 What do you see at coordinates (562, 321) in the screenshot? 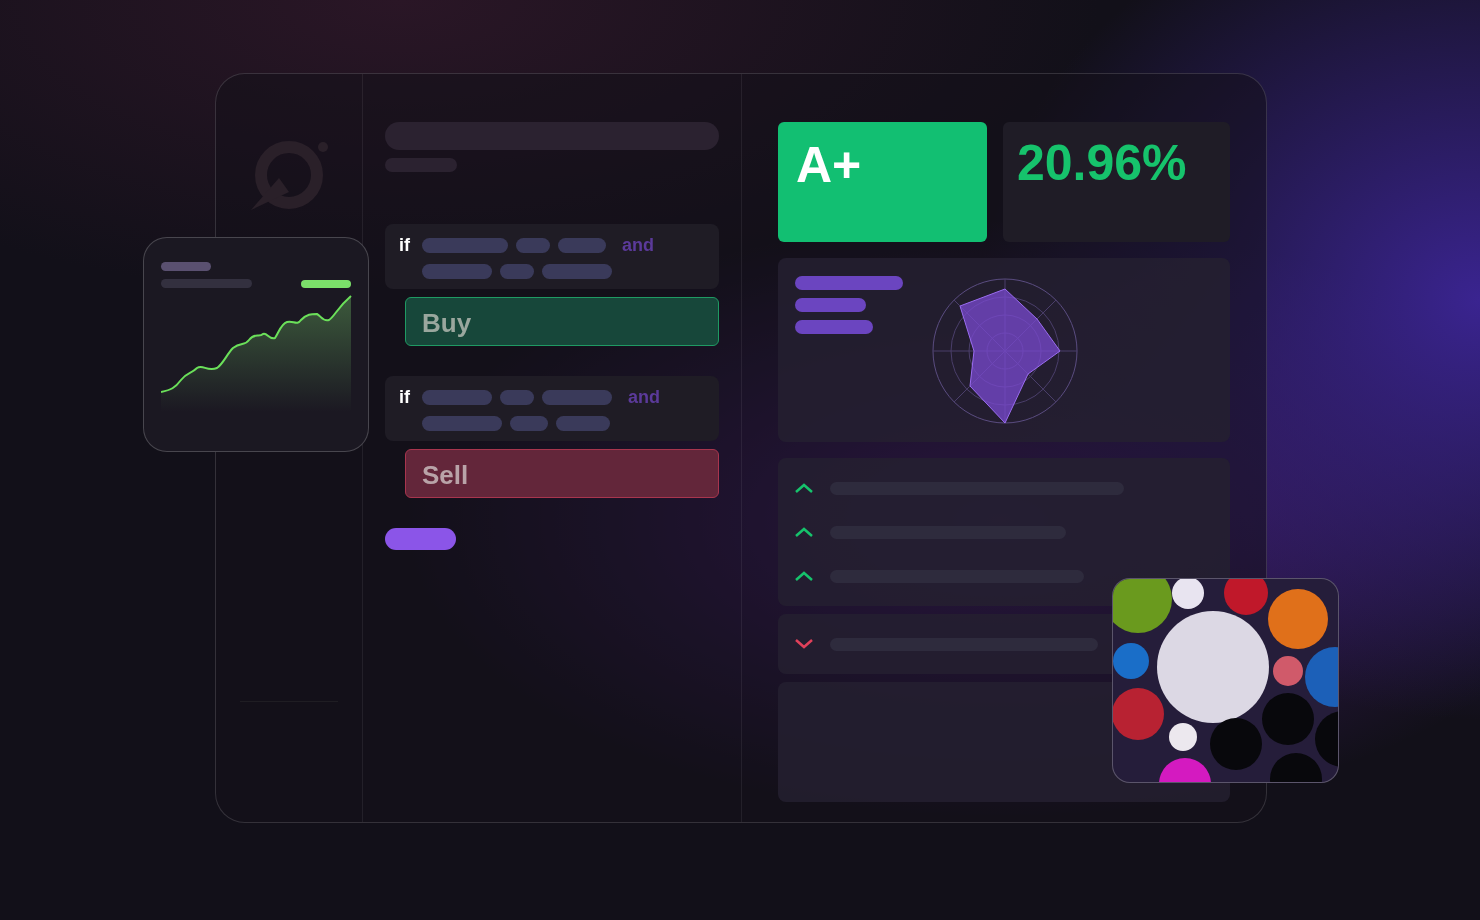
I see `buy-action: Buy` at bounding box center [562, 321].